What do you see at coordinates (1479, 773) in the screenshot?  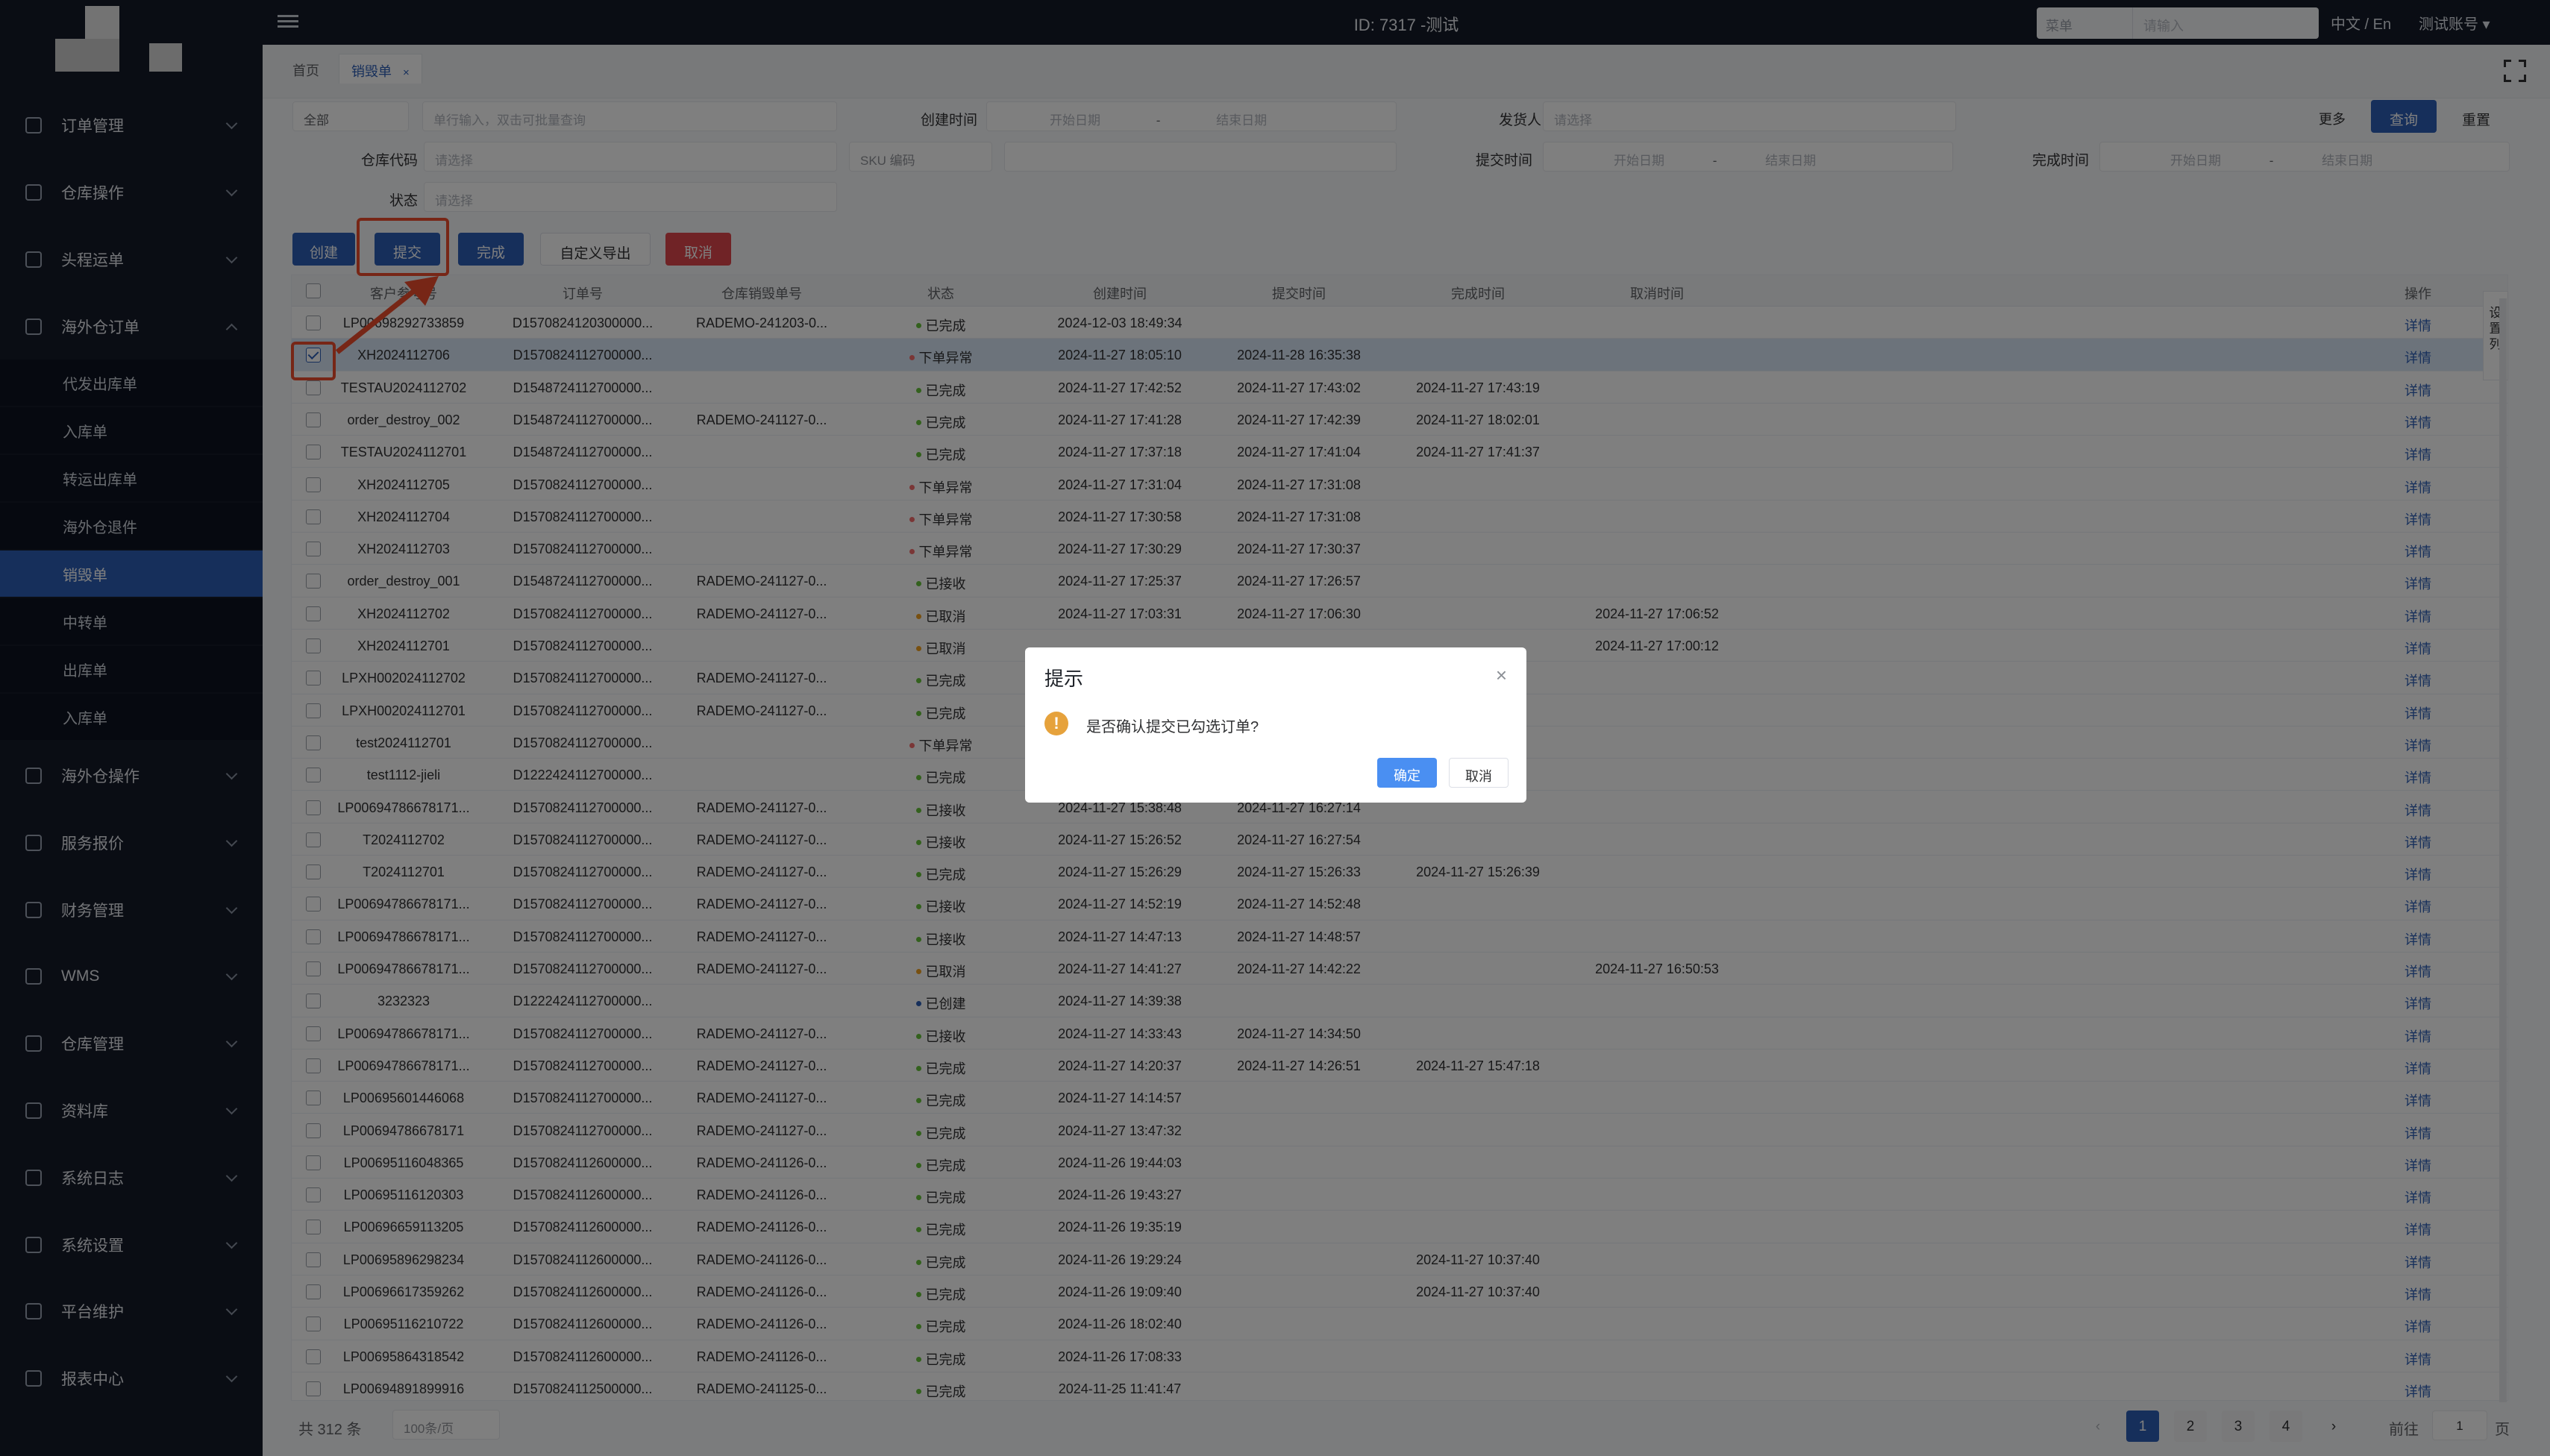 I see `dialog-cancel-button: 取消` at bounding box center [1479, 773].